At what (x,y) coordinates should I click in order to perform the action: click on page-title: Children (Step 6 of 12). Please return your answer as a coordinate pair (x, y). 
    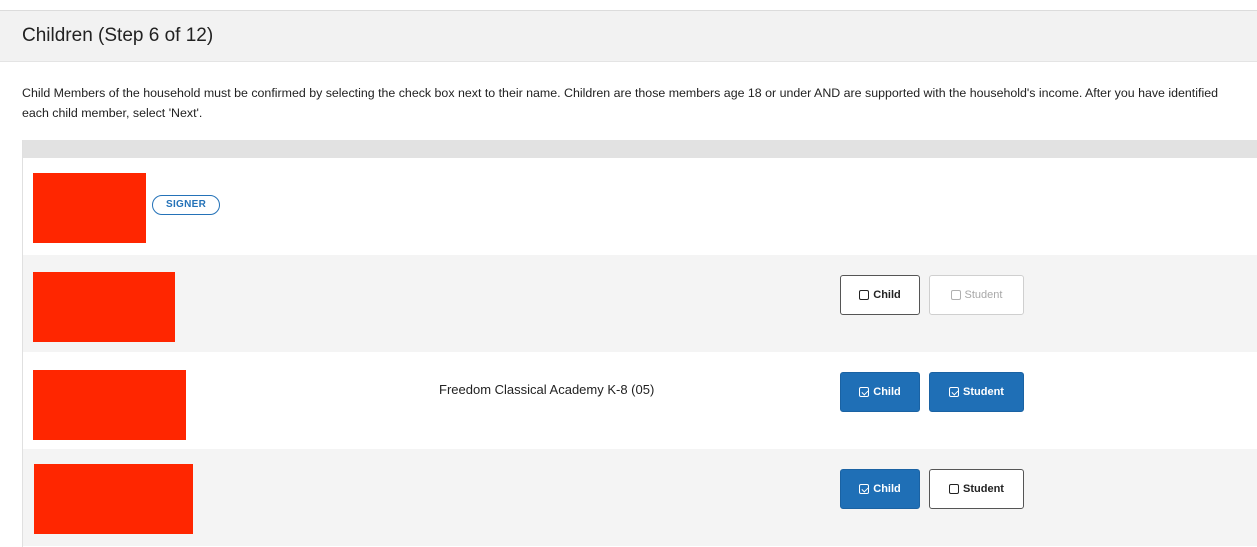
    Looking at the image, I should click on (118, 35).